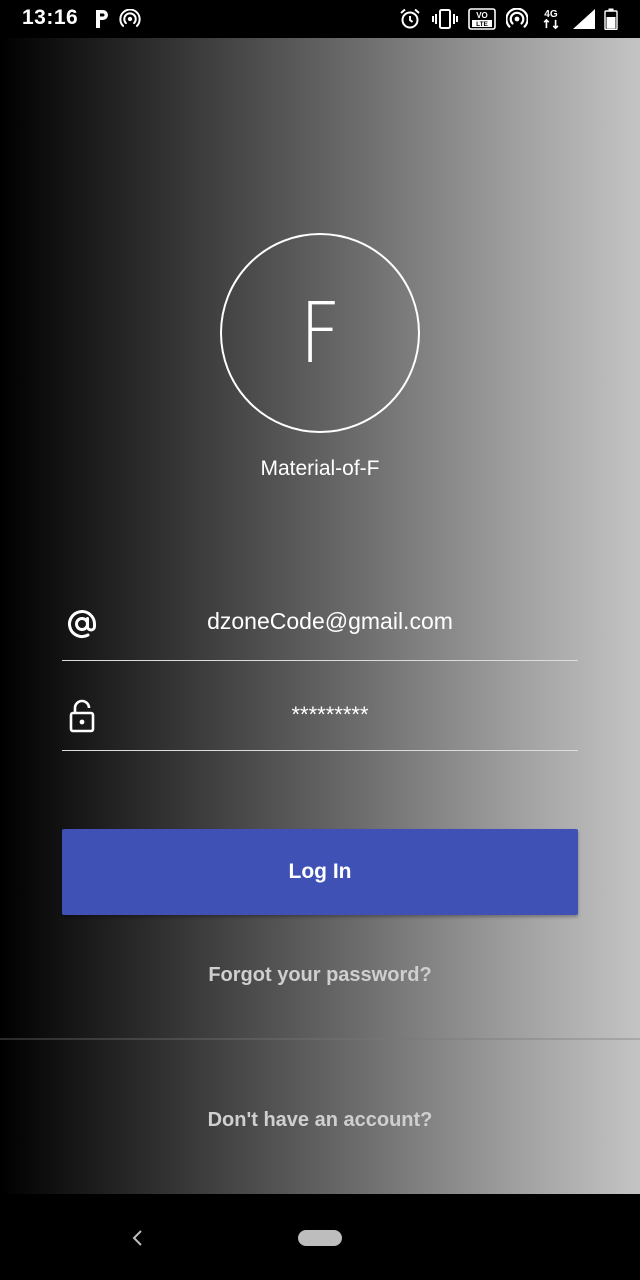 Image resolution: width=640 pixels, height=1280 pixels. What do you see at coordinates (482, 15) in the screenshot?
I see `svg-text: VO` at bounding box center [482, 15].